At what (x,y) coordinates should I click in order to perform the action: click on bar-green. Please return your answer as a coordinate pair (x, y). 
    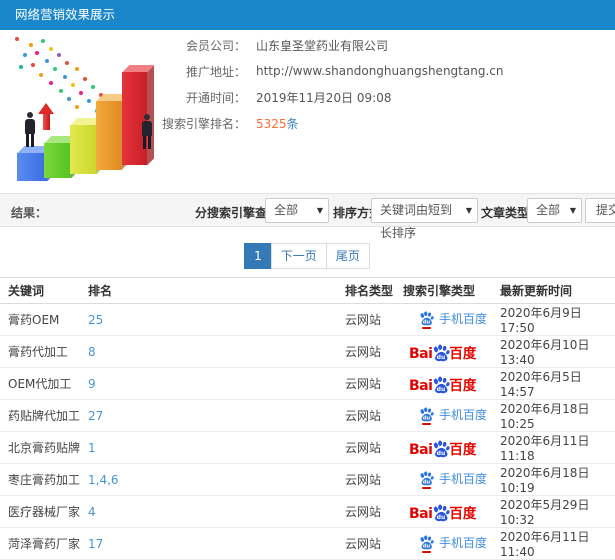
    Looking at the image, I should click on (57, 160).